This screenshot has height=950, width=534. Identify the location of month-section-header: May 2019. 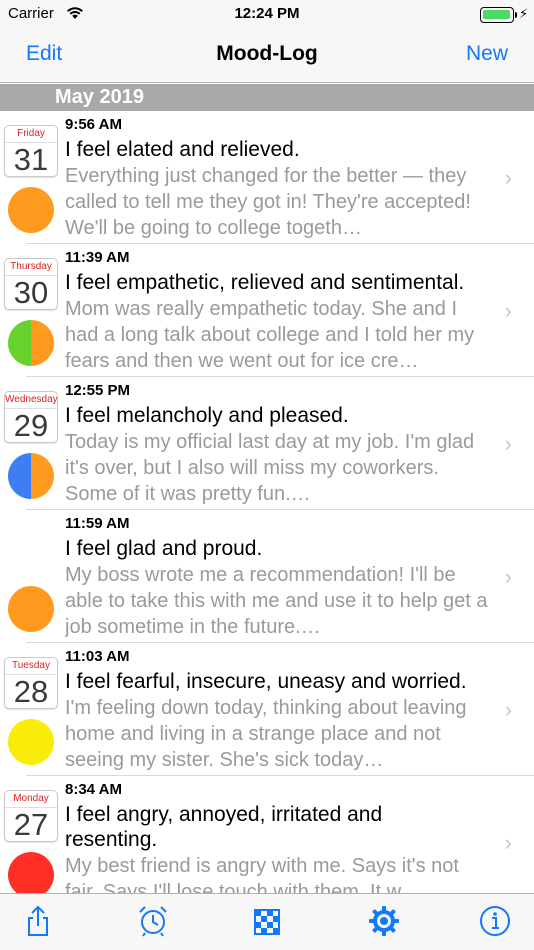
(267, 97).